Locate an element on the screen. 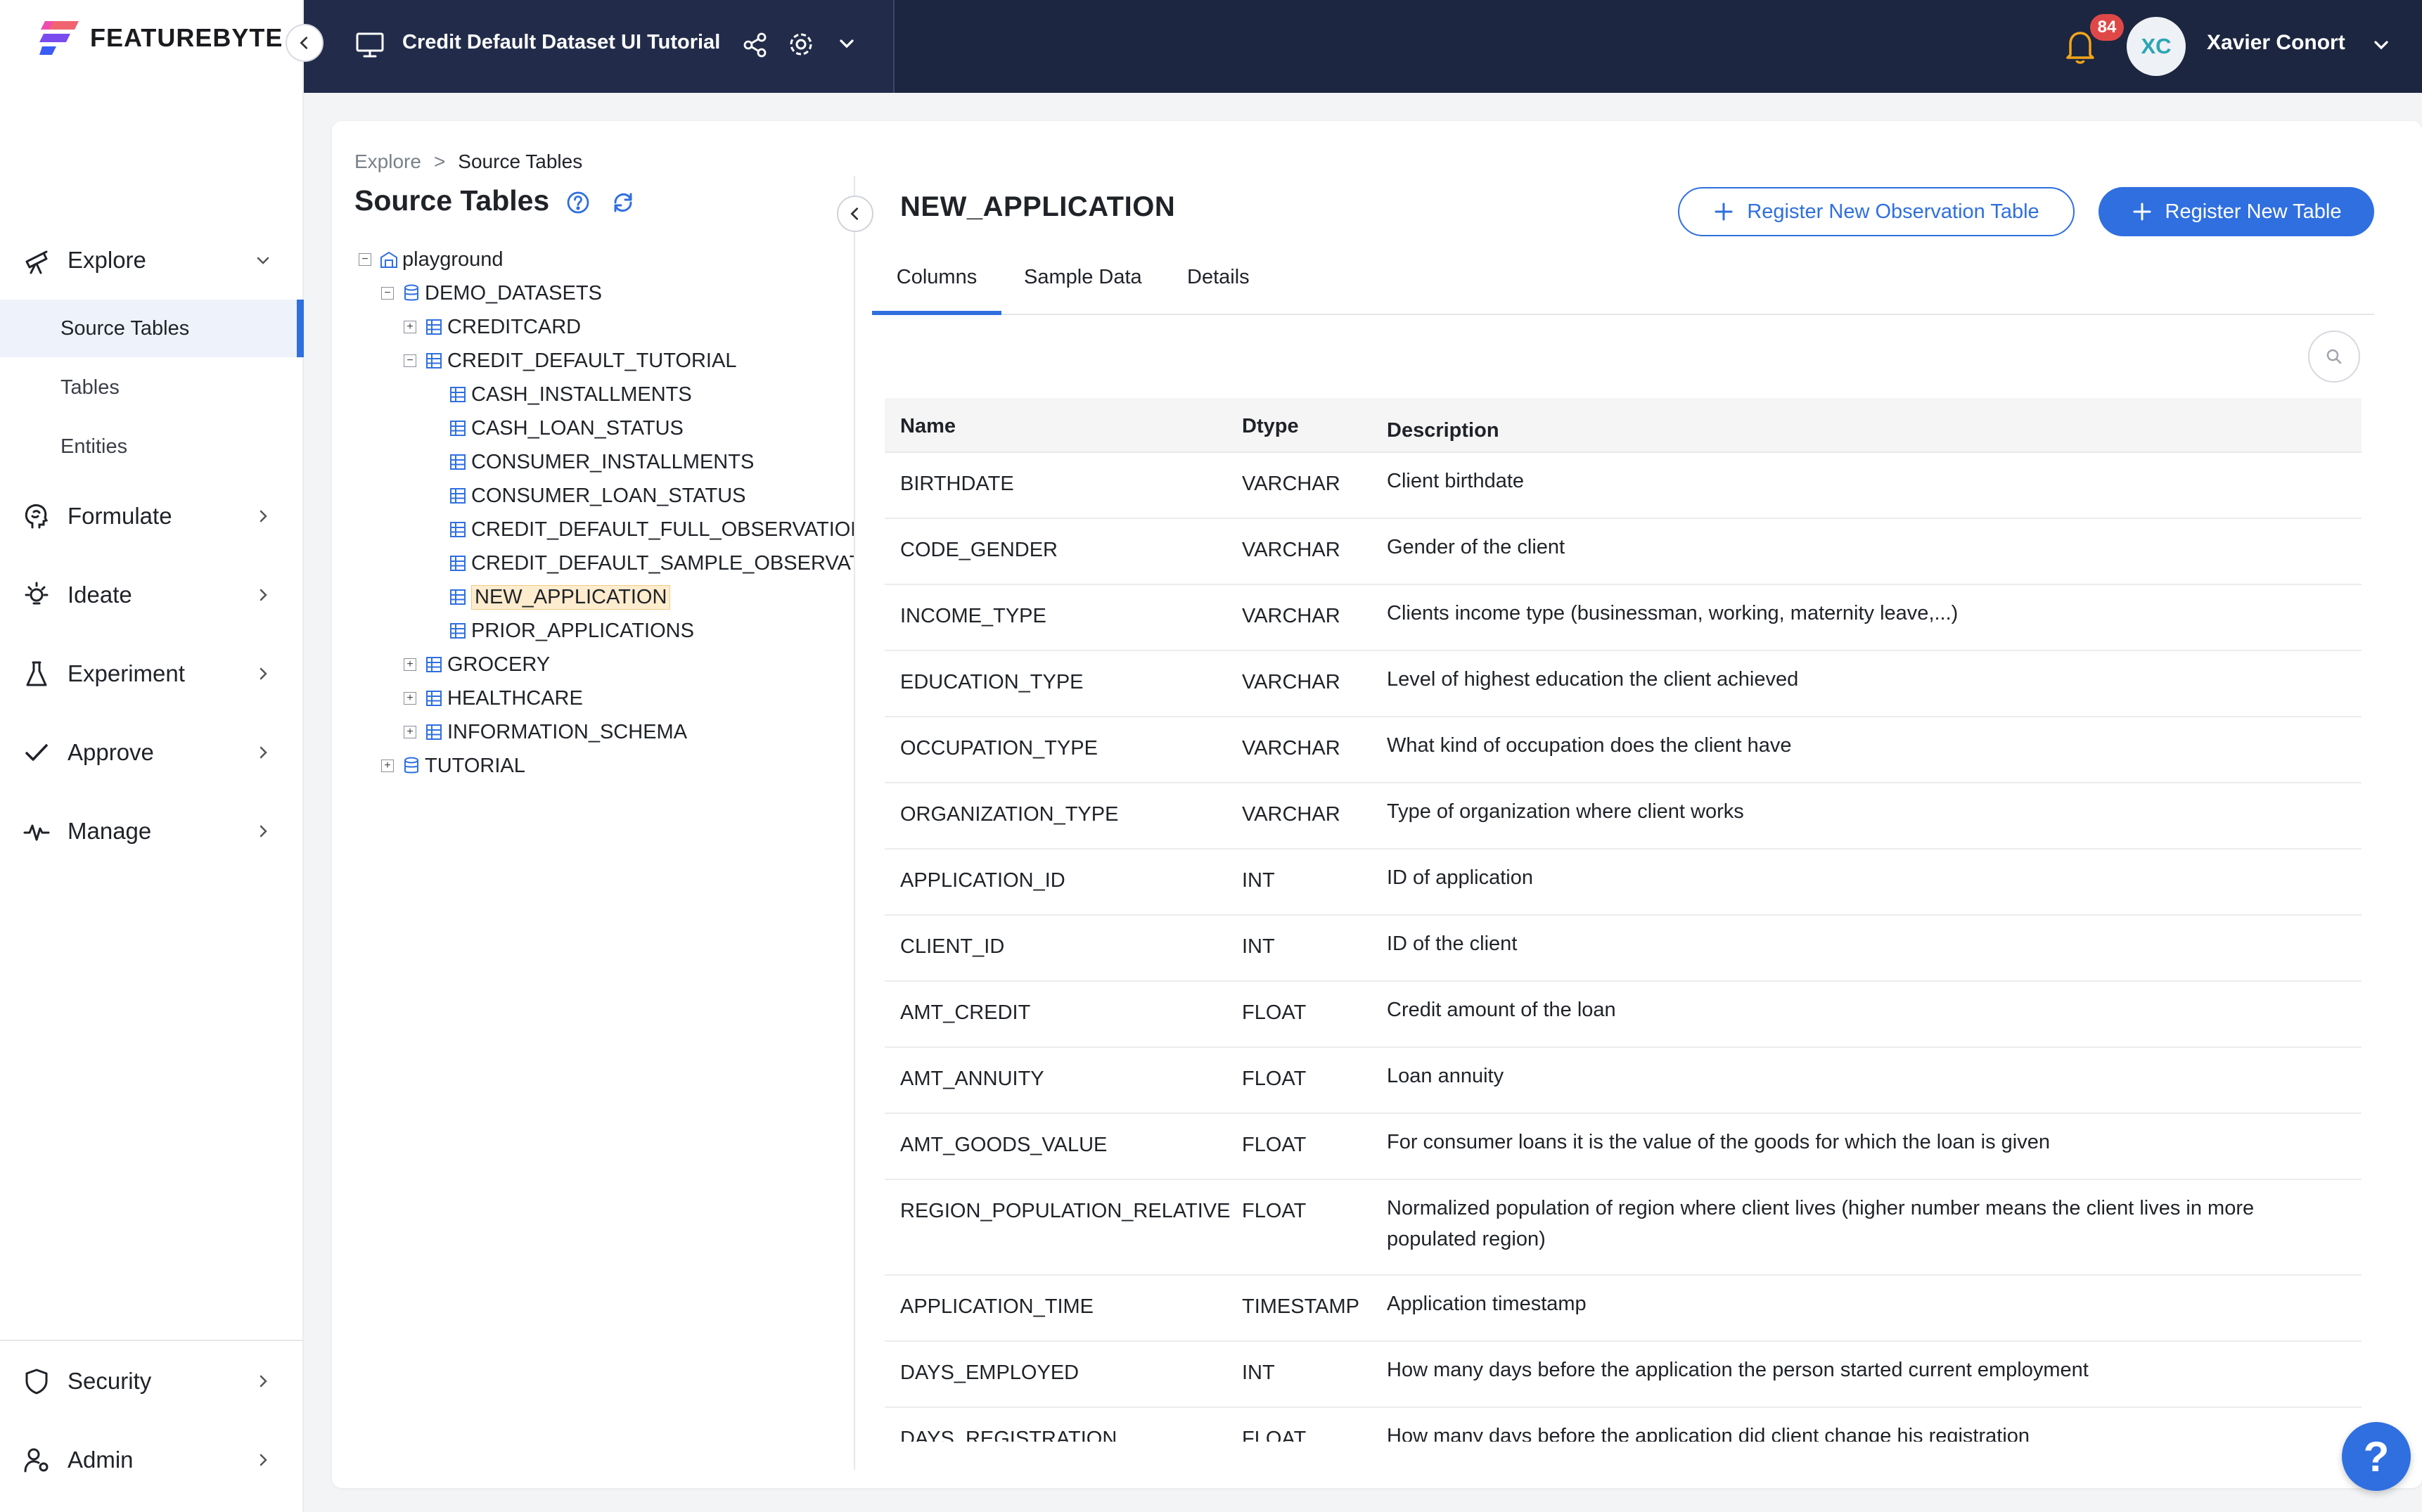 Image resolution: width=2422 pixels, height=1512 pixels. telescope-icon is located at coordinates (37, 260).